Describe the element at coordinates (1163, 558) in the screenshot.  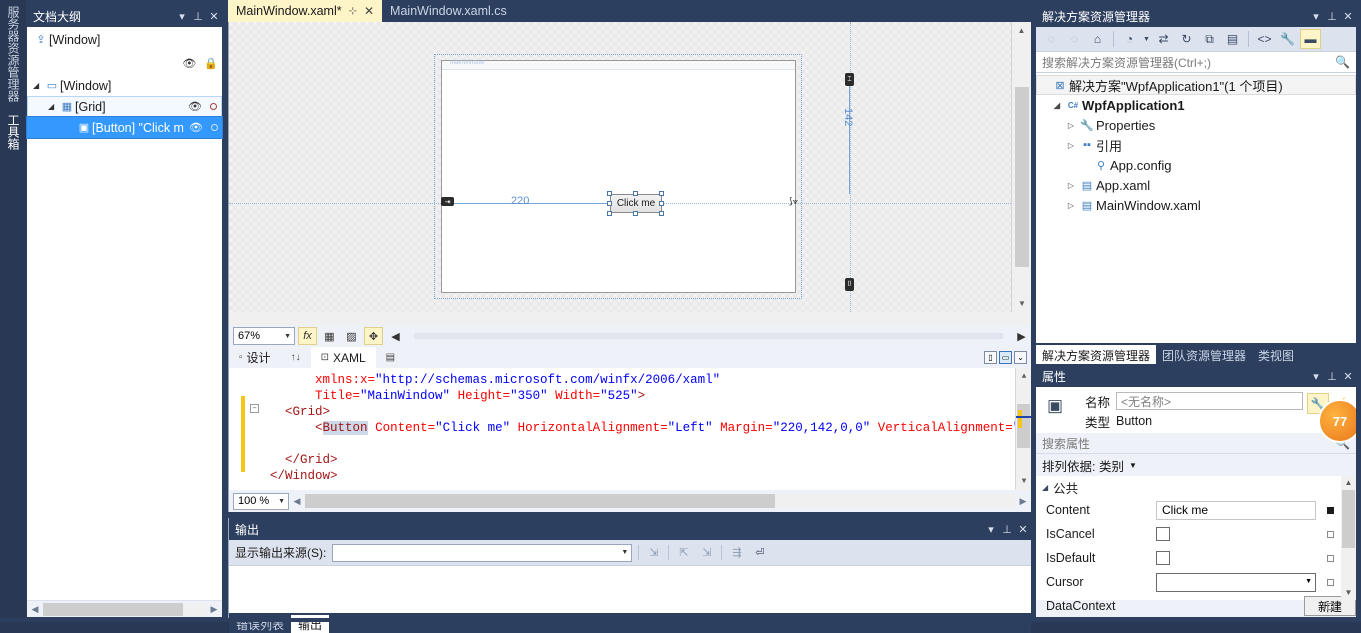
I see `property-checkbox` at that location.